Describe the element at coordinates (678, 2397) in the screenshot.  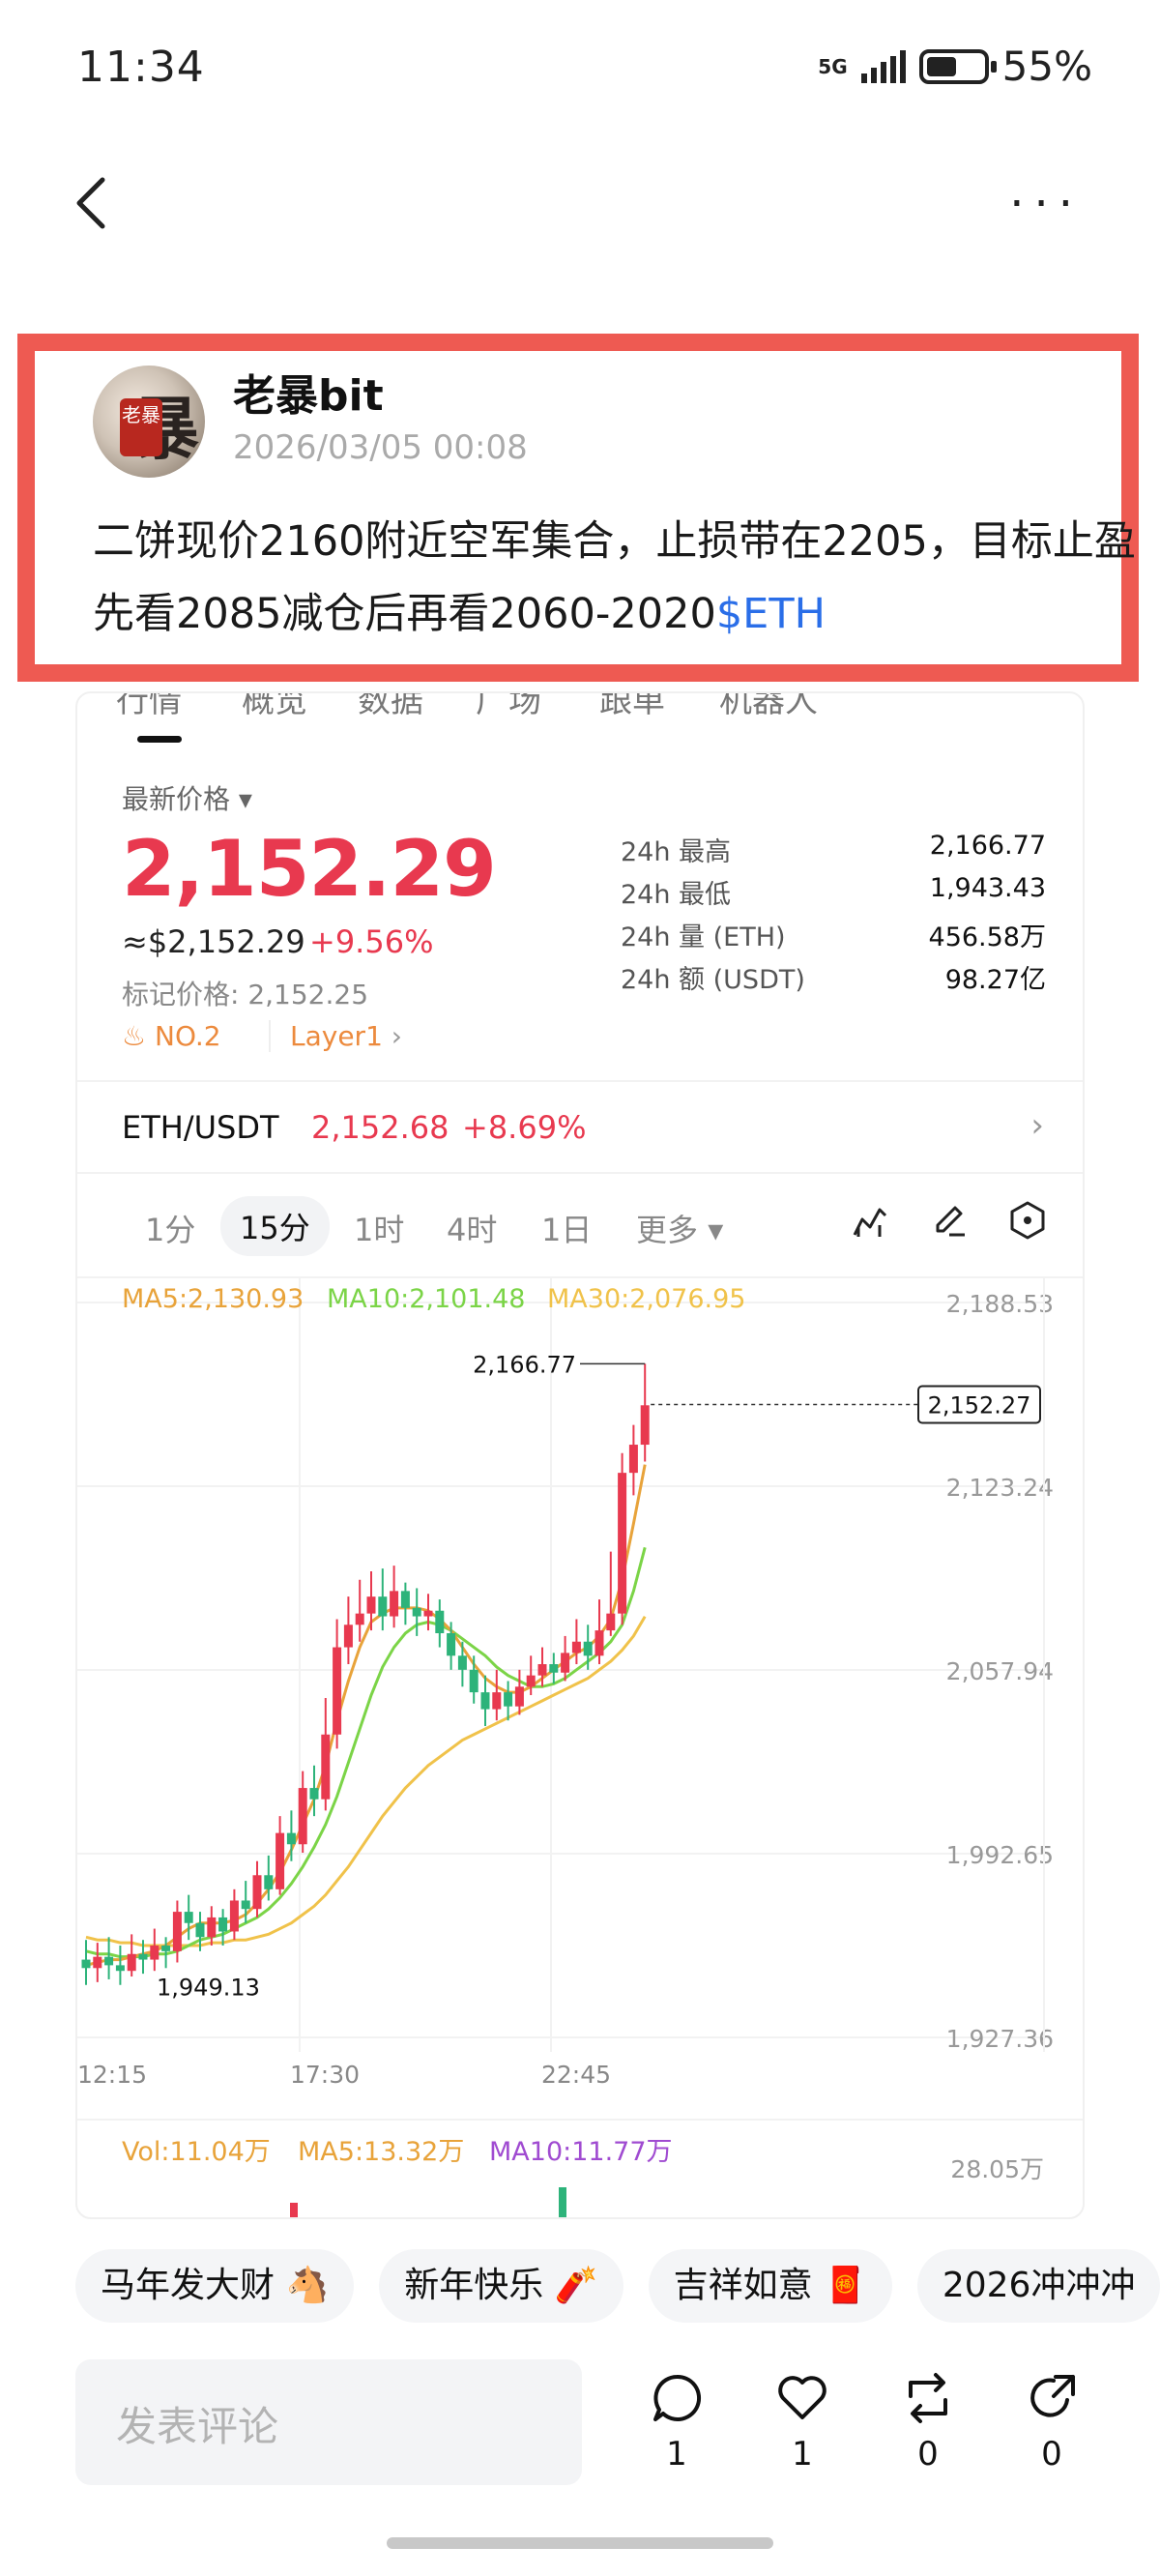
I see `comment-icon` at that location.